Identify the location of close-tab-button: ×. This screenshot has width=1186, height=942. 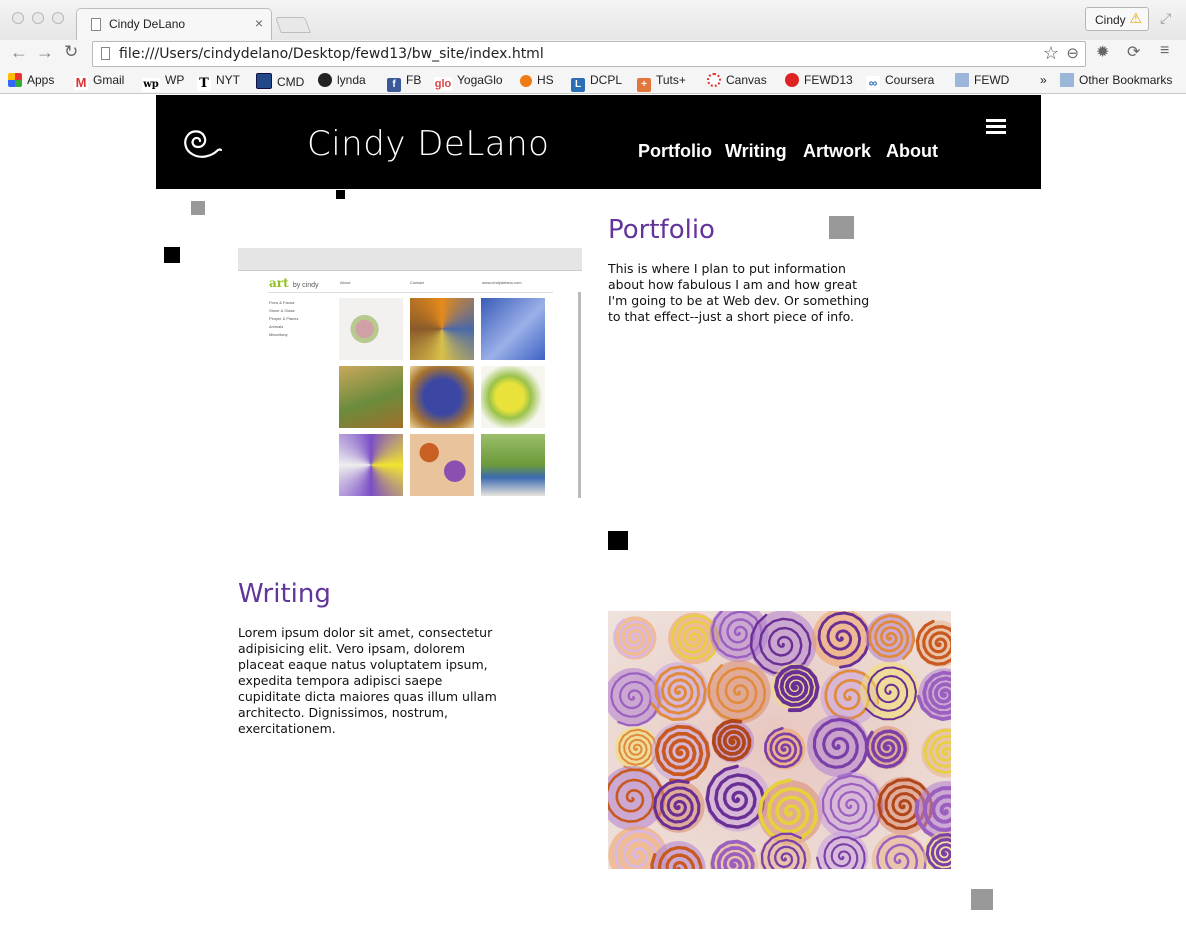
(259, 23).